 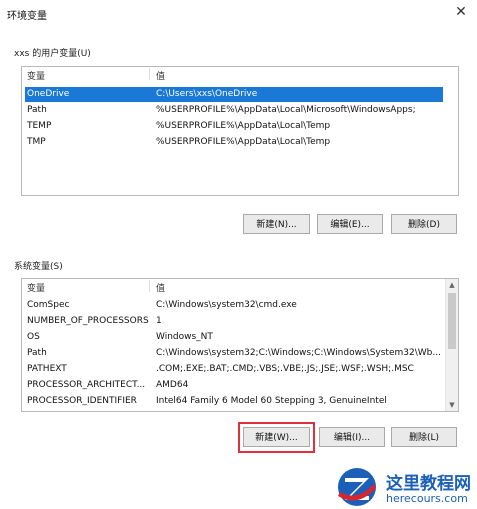 What do you see at coordinates (207, 94) in the screenshot?
I see `variable-value: C:\Users\xxs\OneDrive` at bounding box center [207, 94].